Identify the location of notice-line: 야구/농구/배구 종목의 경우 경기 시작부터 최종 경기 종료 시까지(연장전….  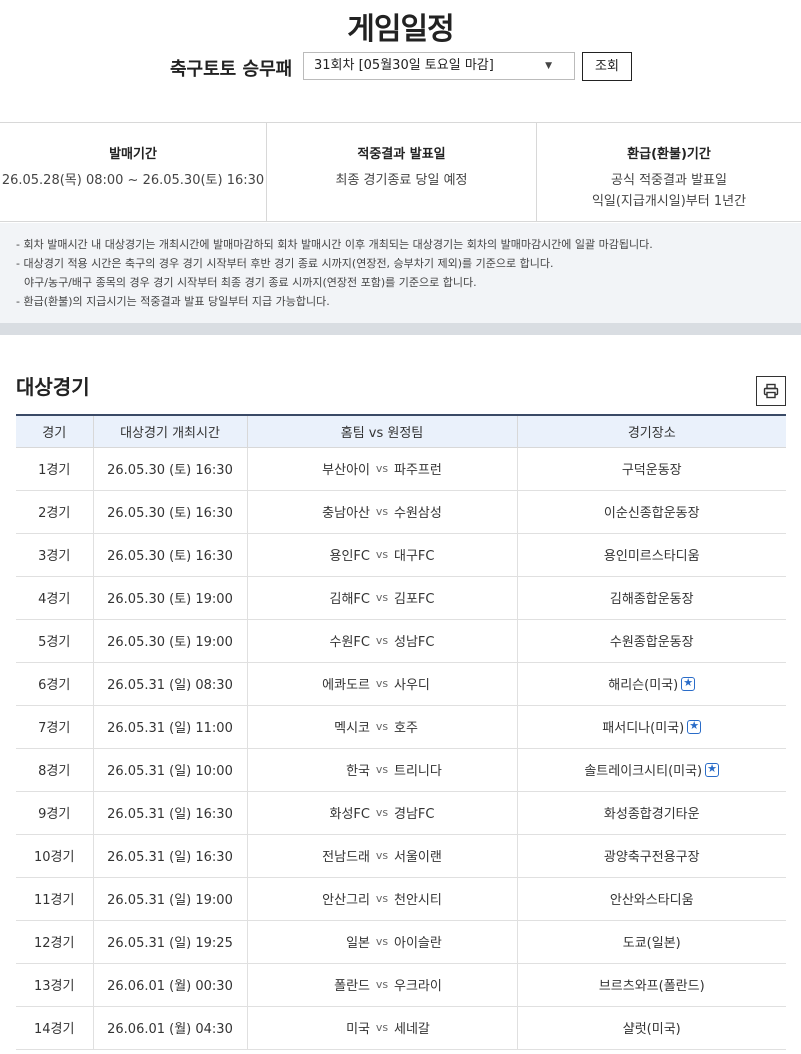
(250, 282).